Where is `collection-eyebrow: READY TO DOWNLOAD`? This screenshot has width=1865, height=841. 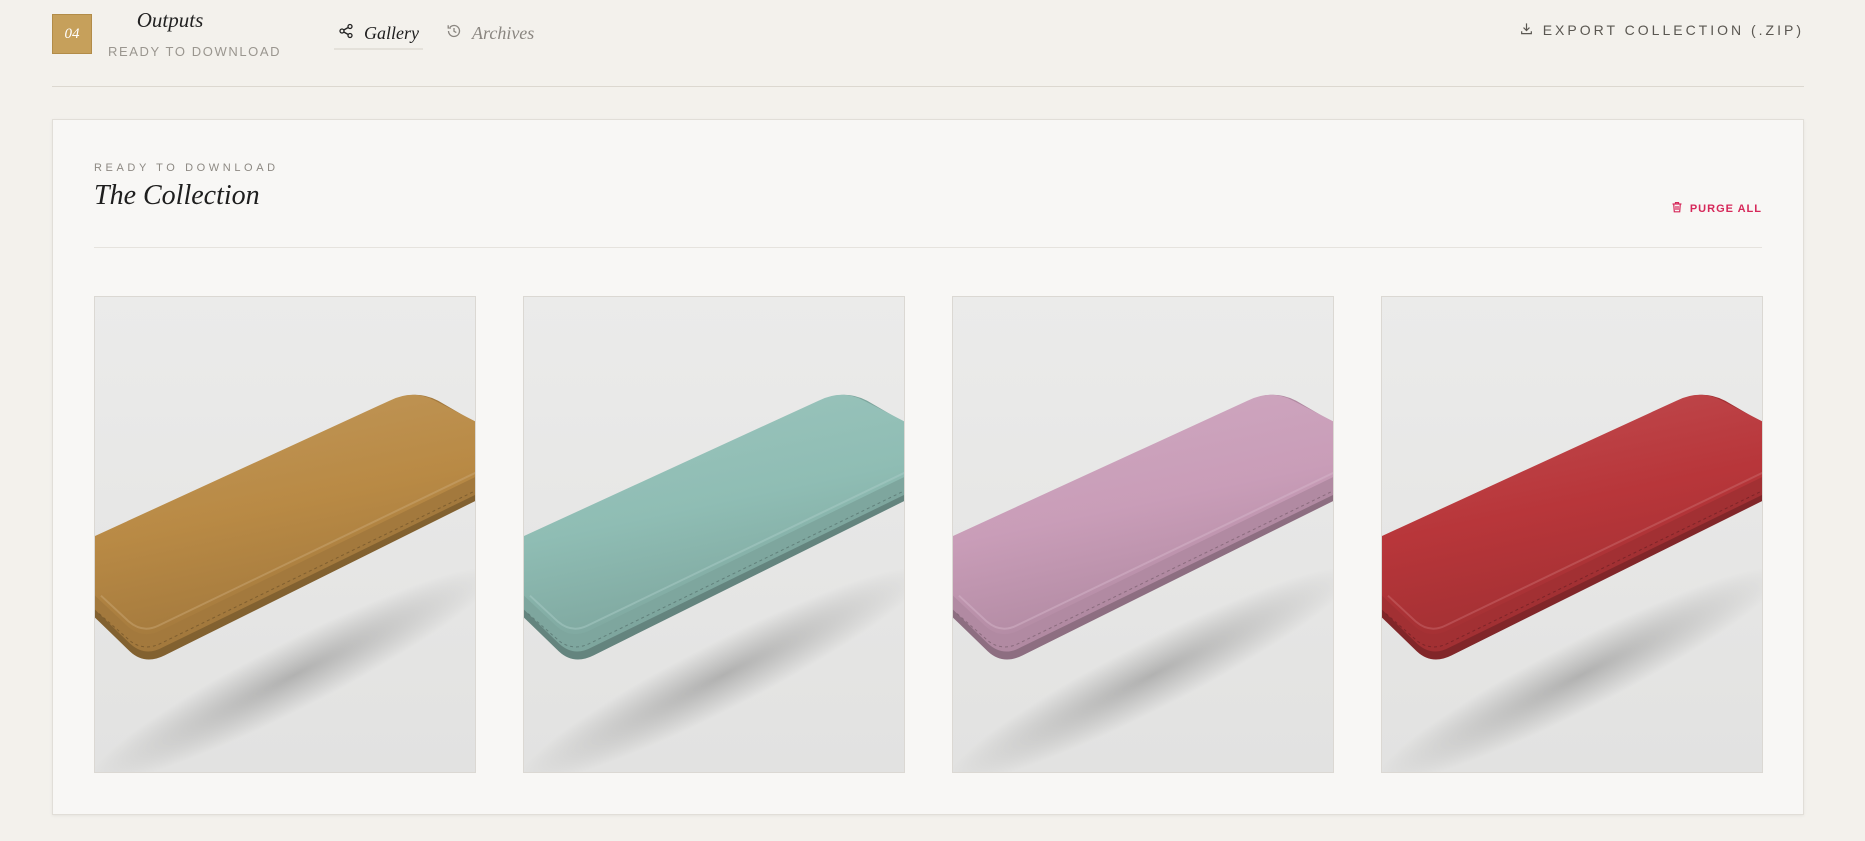
collection-eyebrow: READY TO DOWNLOAD is located at coordinates (186, 168).